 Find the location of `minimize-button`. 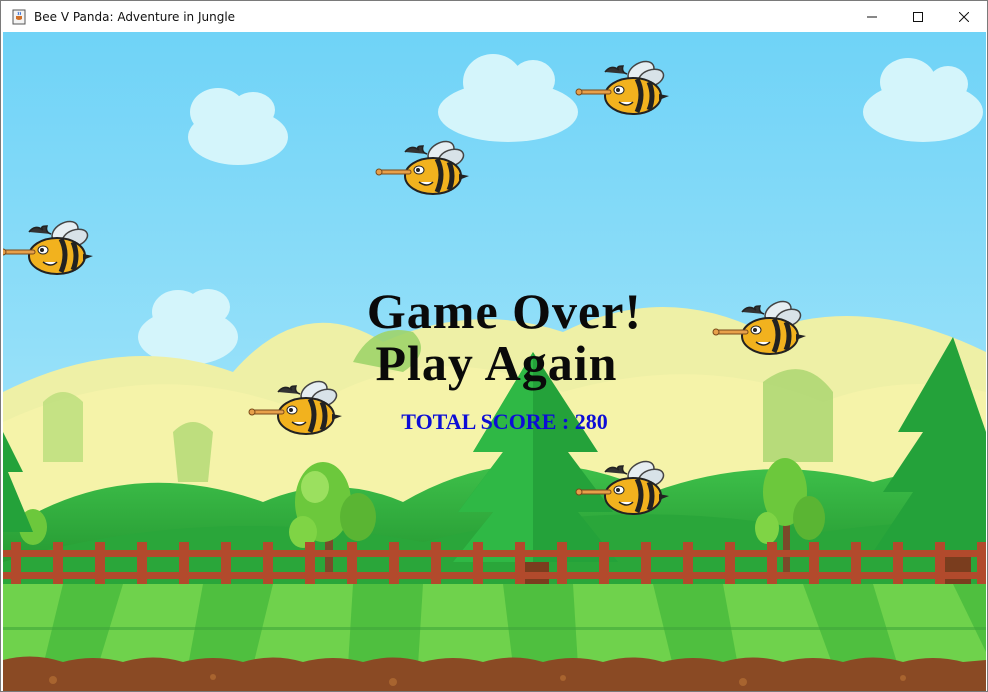

minimize-button is located at coordinates (872, 16).